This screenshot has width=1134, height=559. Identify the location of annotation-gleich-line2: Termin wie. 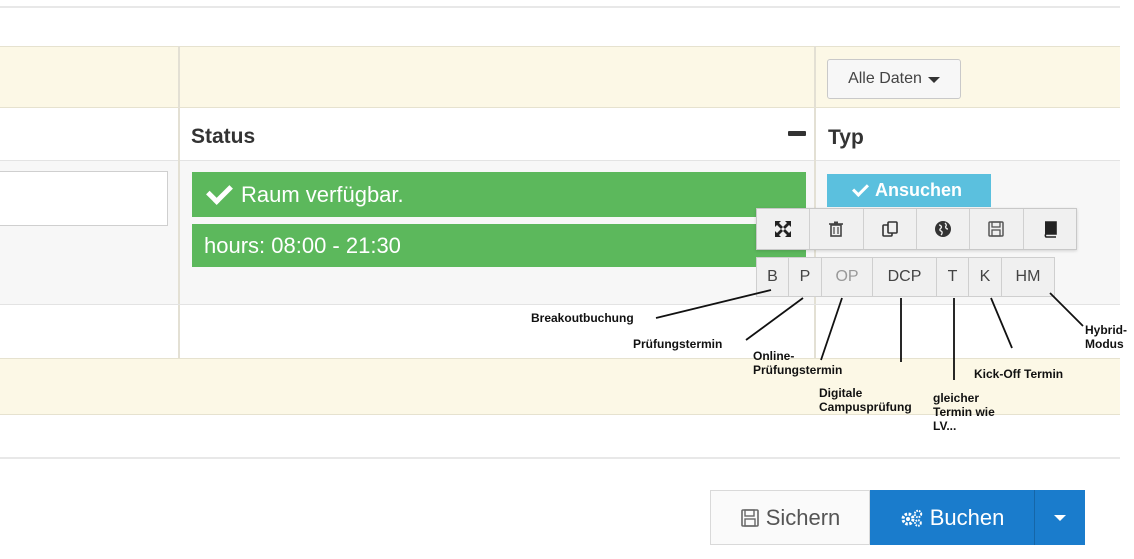
(964, 412).